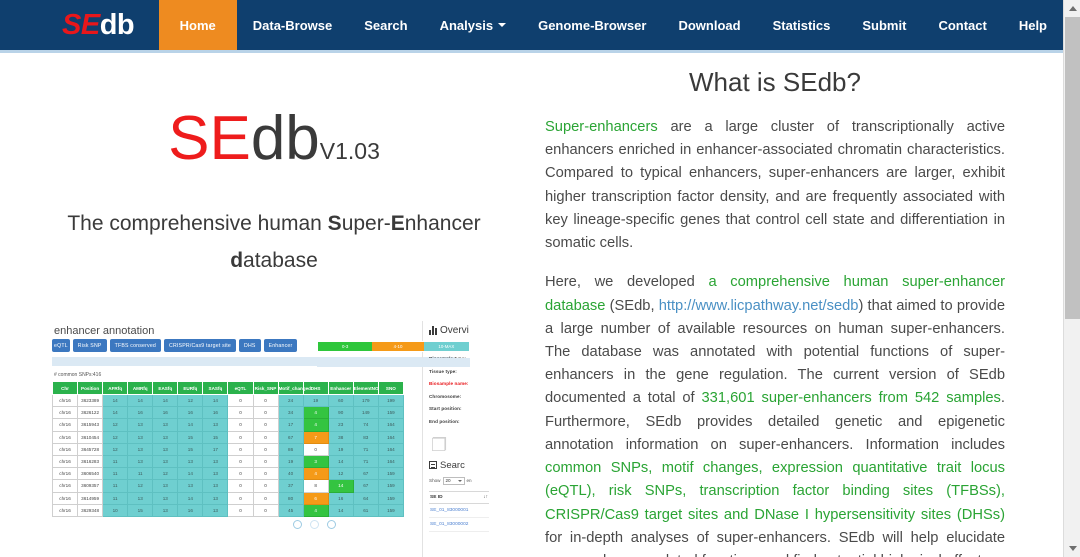 The image size is (1080, 557). Describe the element at coordinates (759, 306) in the screenshot. I see `link-sedb-url: http://www.licpathway.net/sedb` at that location.